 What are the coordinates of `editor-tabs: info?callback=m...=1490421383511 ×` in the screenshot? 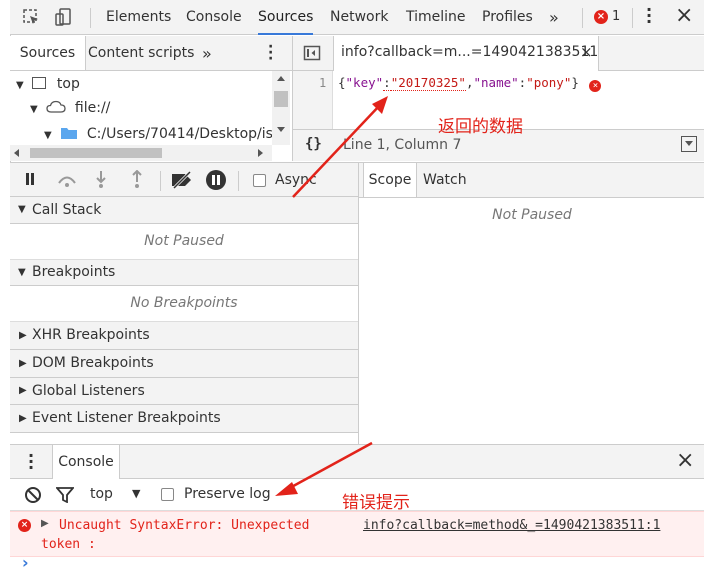 It's located at (498, 53).